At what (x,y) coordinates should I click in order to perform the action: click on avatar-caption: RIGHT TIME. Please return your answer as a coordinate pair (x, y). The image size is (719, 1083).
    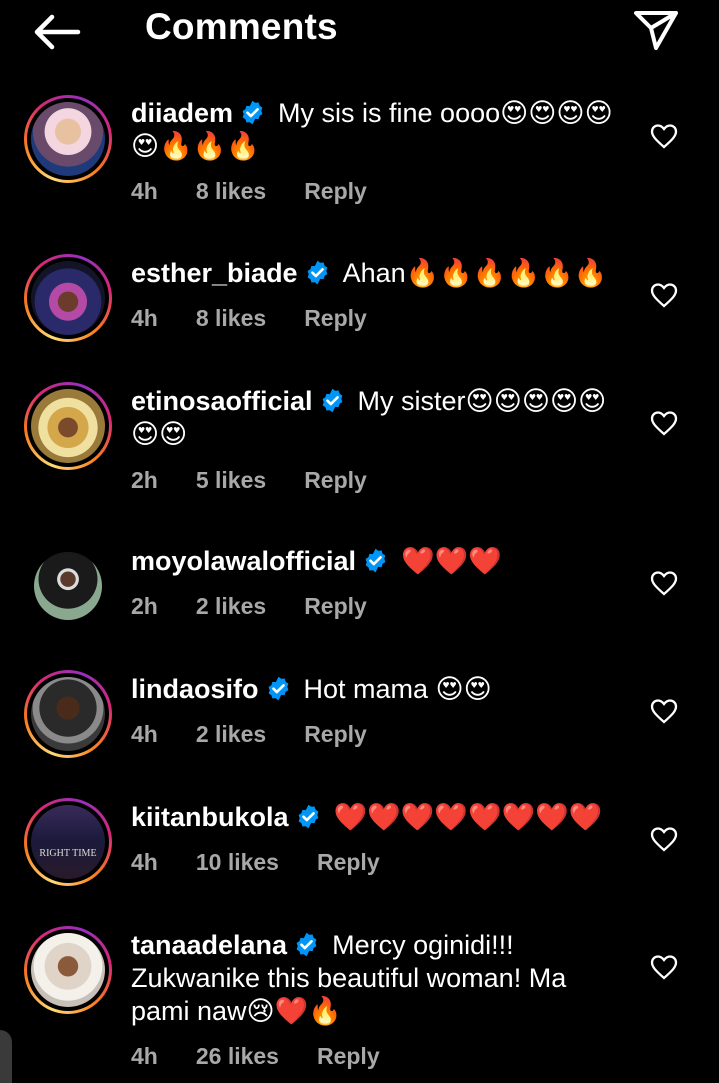
    Looking at the image, I should click on (68, 853).